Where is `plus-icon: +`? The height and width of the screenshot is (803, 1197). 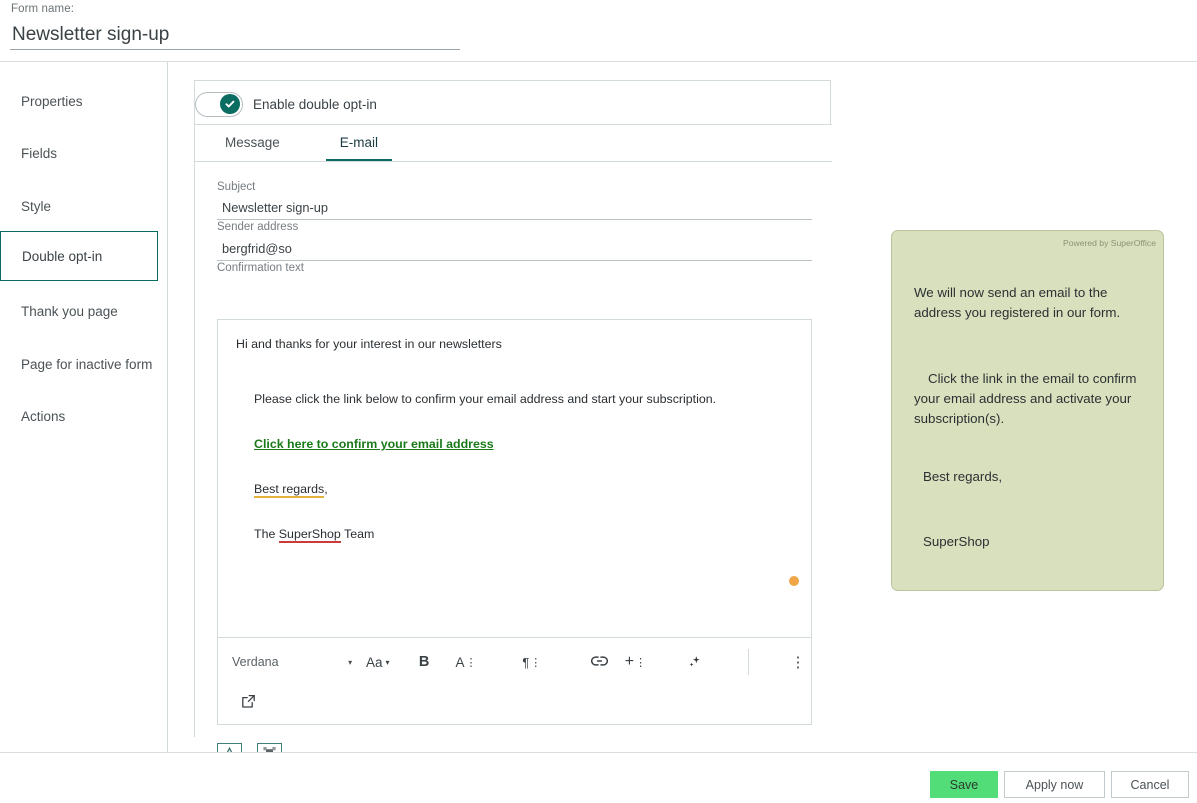
plus-icon: + is located at coordinates (629, 661).